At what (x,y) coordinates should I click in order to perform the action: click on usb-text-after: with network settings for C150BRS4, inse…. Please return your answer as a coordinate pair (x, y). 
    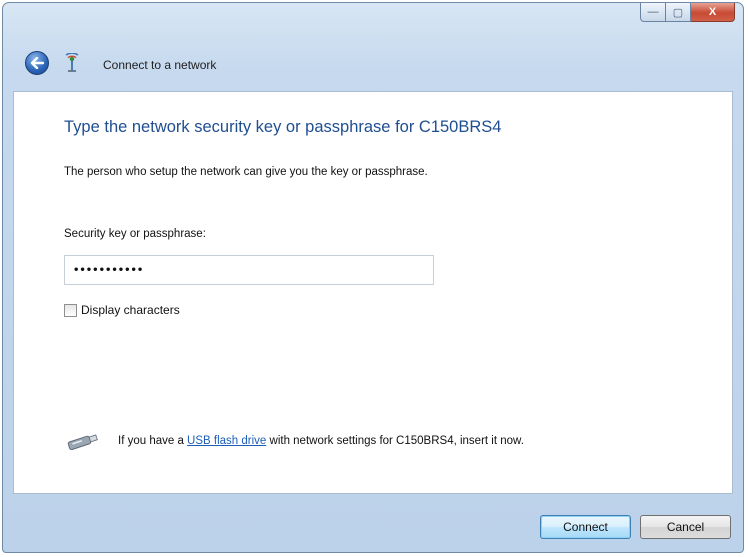
    Looking at the image, I should click on (395, 441).